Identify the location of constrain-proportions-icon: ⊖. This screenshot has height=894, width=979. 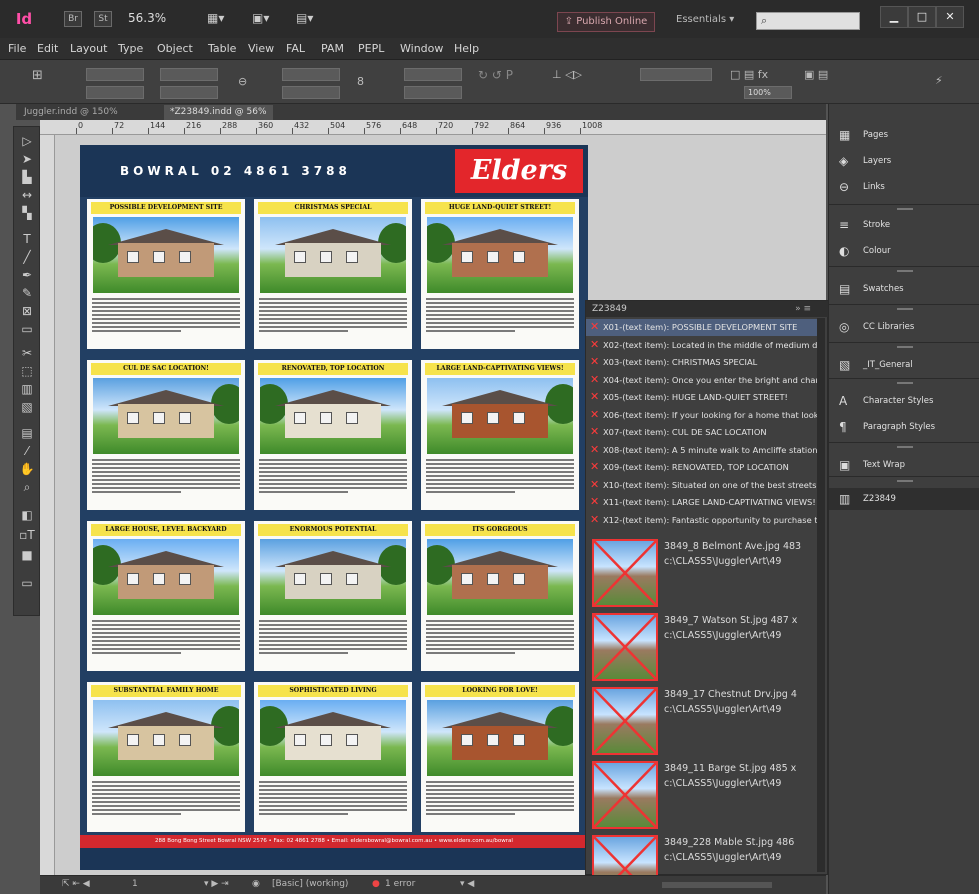
(242, 81).